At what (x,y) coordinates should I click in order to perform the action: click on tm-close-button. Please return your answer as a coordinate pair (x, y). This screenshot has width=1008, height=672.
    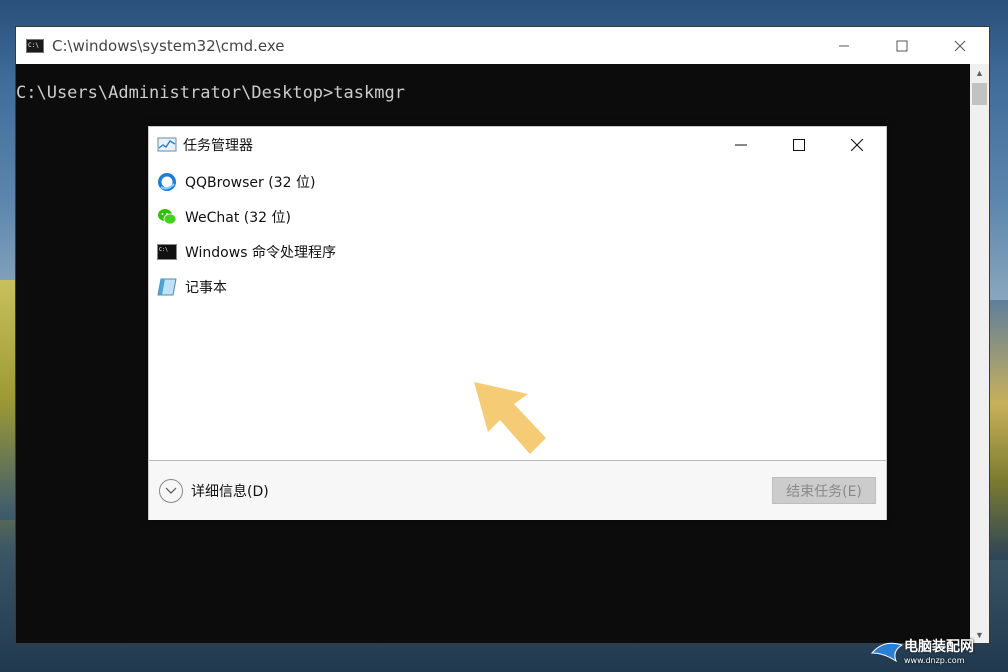
    Looking at the image, I should click on (857, 145).